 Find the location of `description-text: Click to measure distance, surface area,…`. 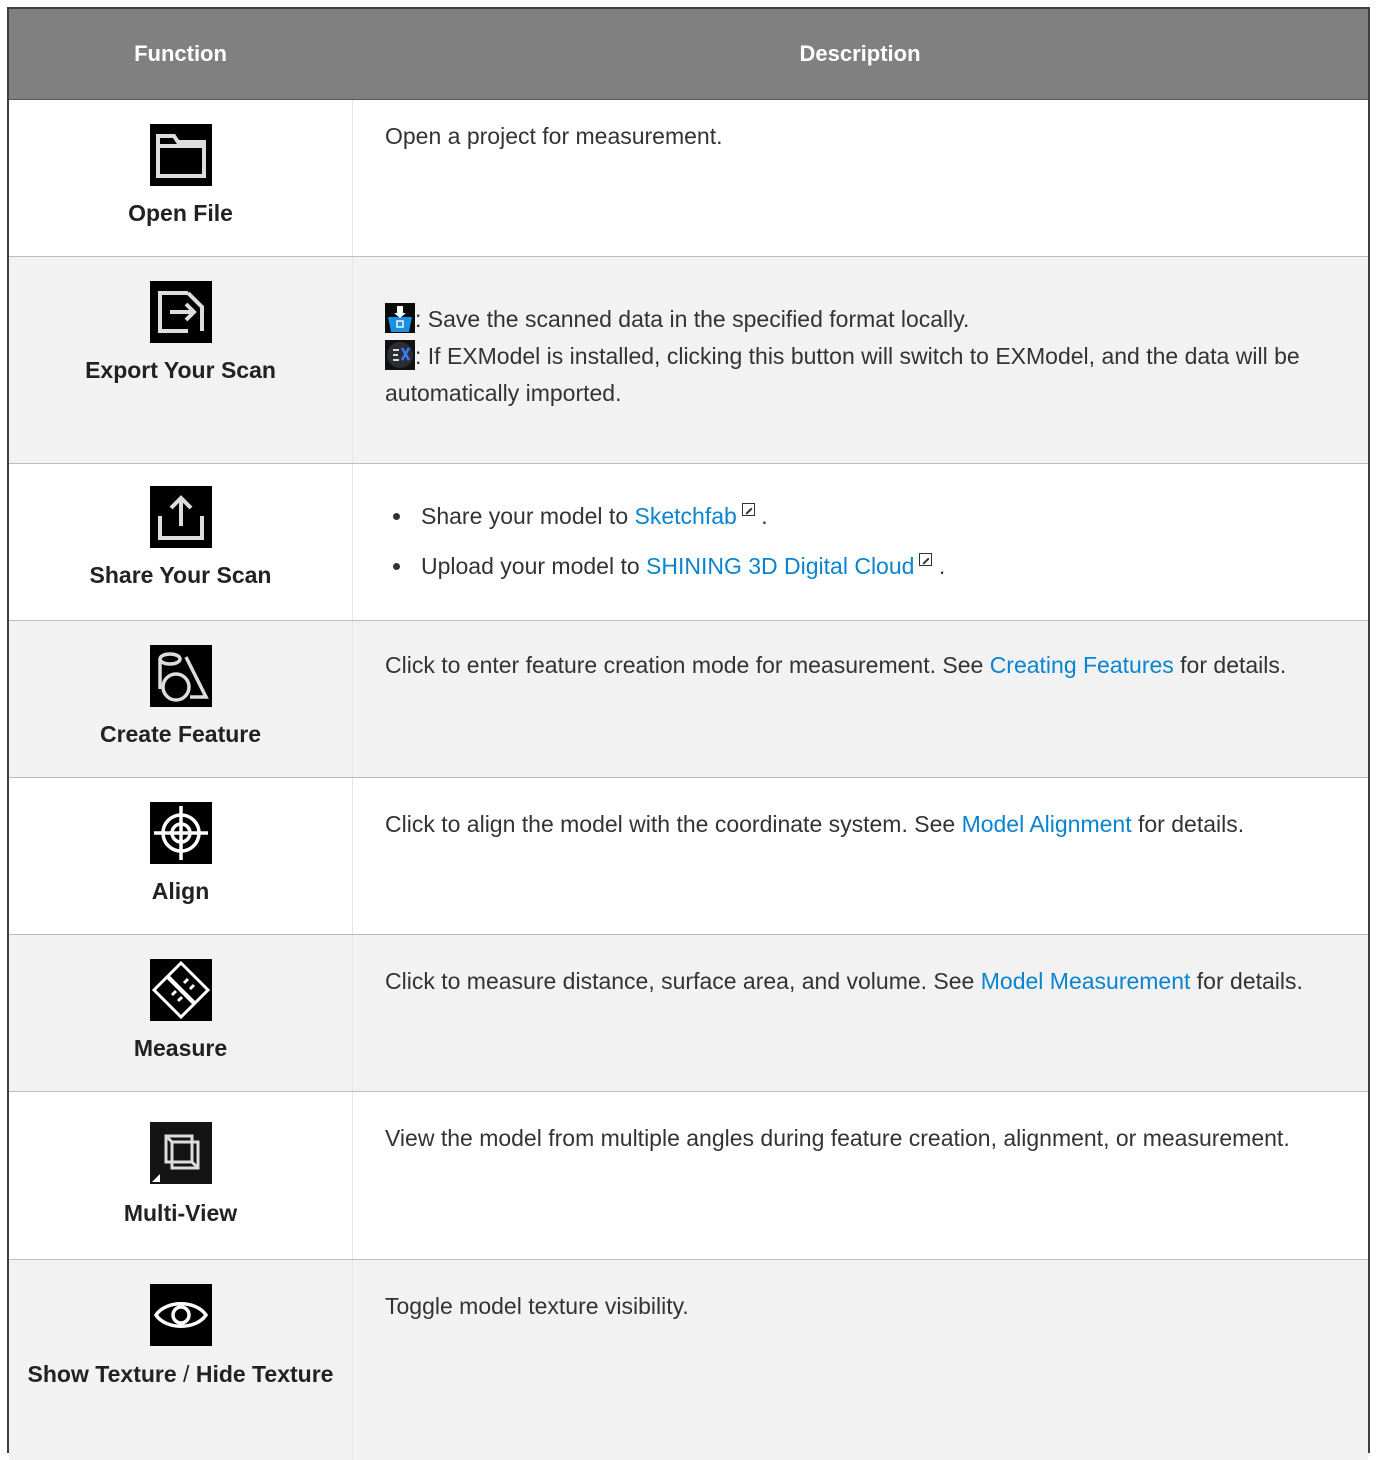

description-text: Click to measure distance, surface area,… is located at coordinates (844, 981).